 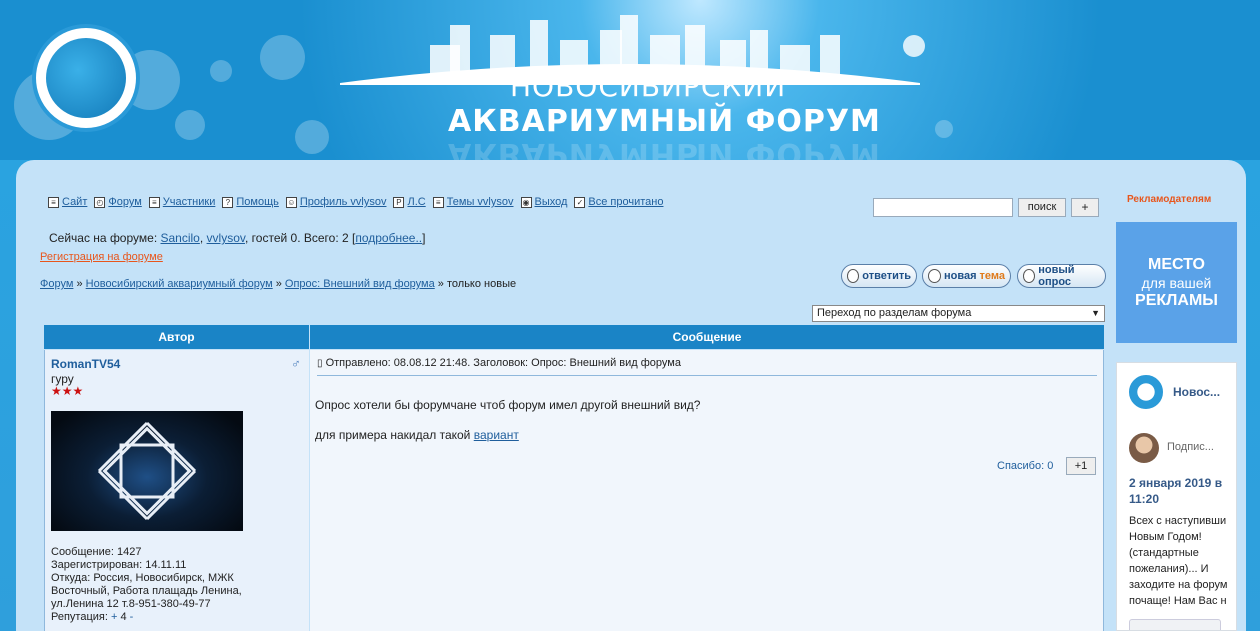 I want to click on author-location: ул.Ленина 12 т.8-951-380-49-77, so click(x=131, y=604).